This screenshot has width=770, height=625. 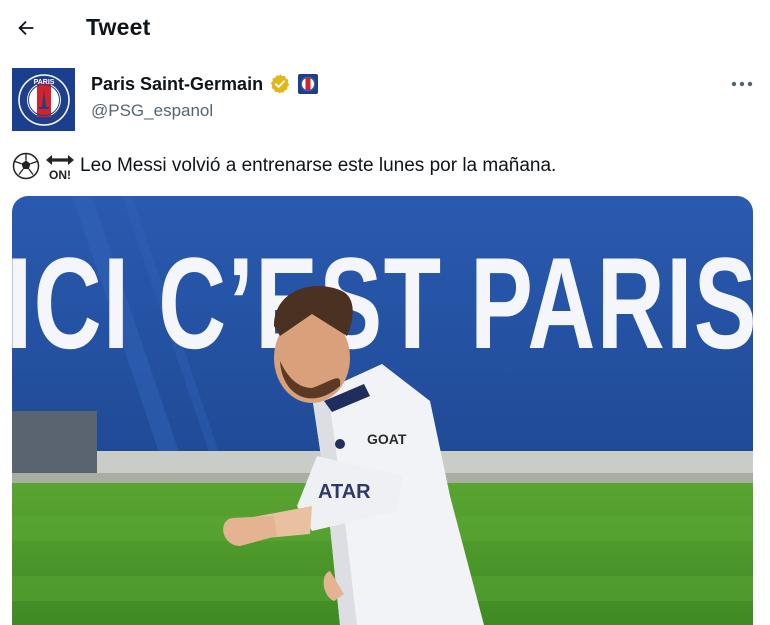 I want to click on more-options-button, so click(x=742, y=84).